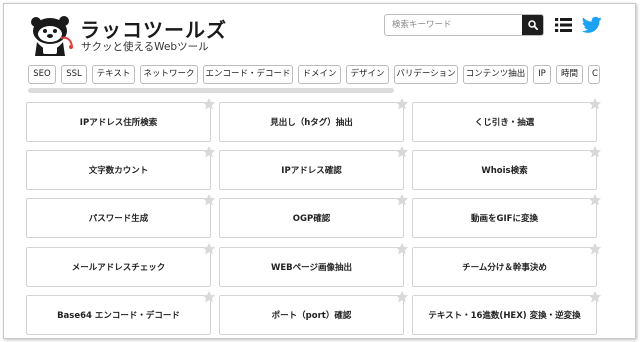 Image resolution: width=640 pixels, height=342 pixels. I want to click on site-tagline: サクッと使えるWebツール, so click(145, 47).